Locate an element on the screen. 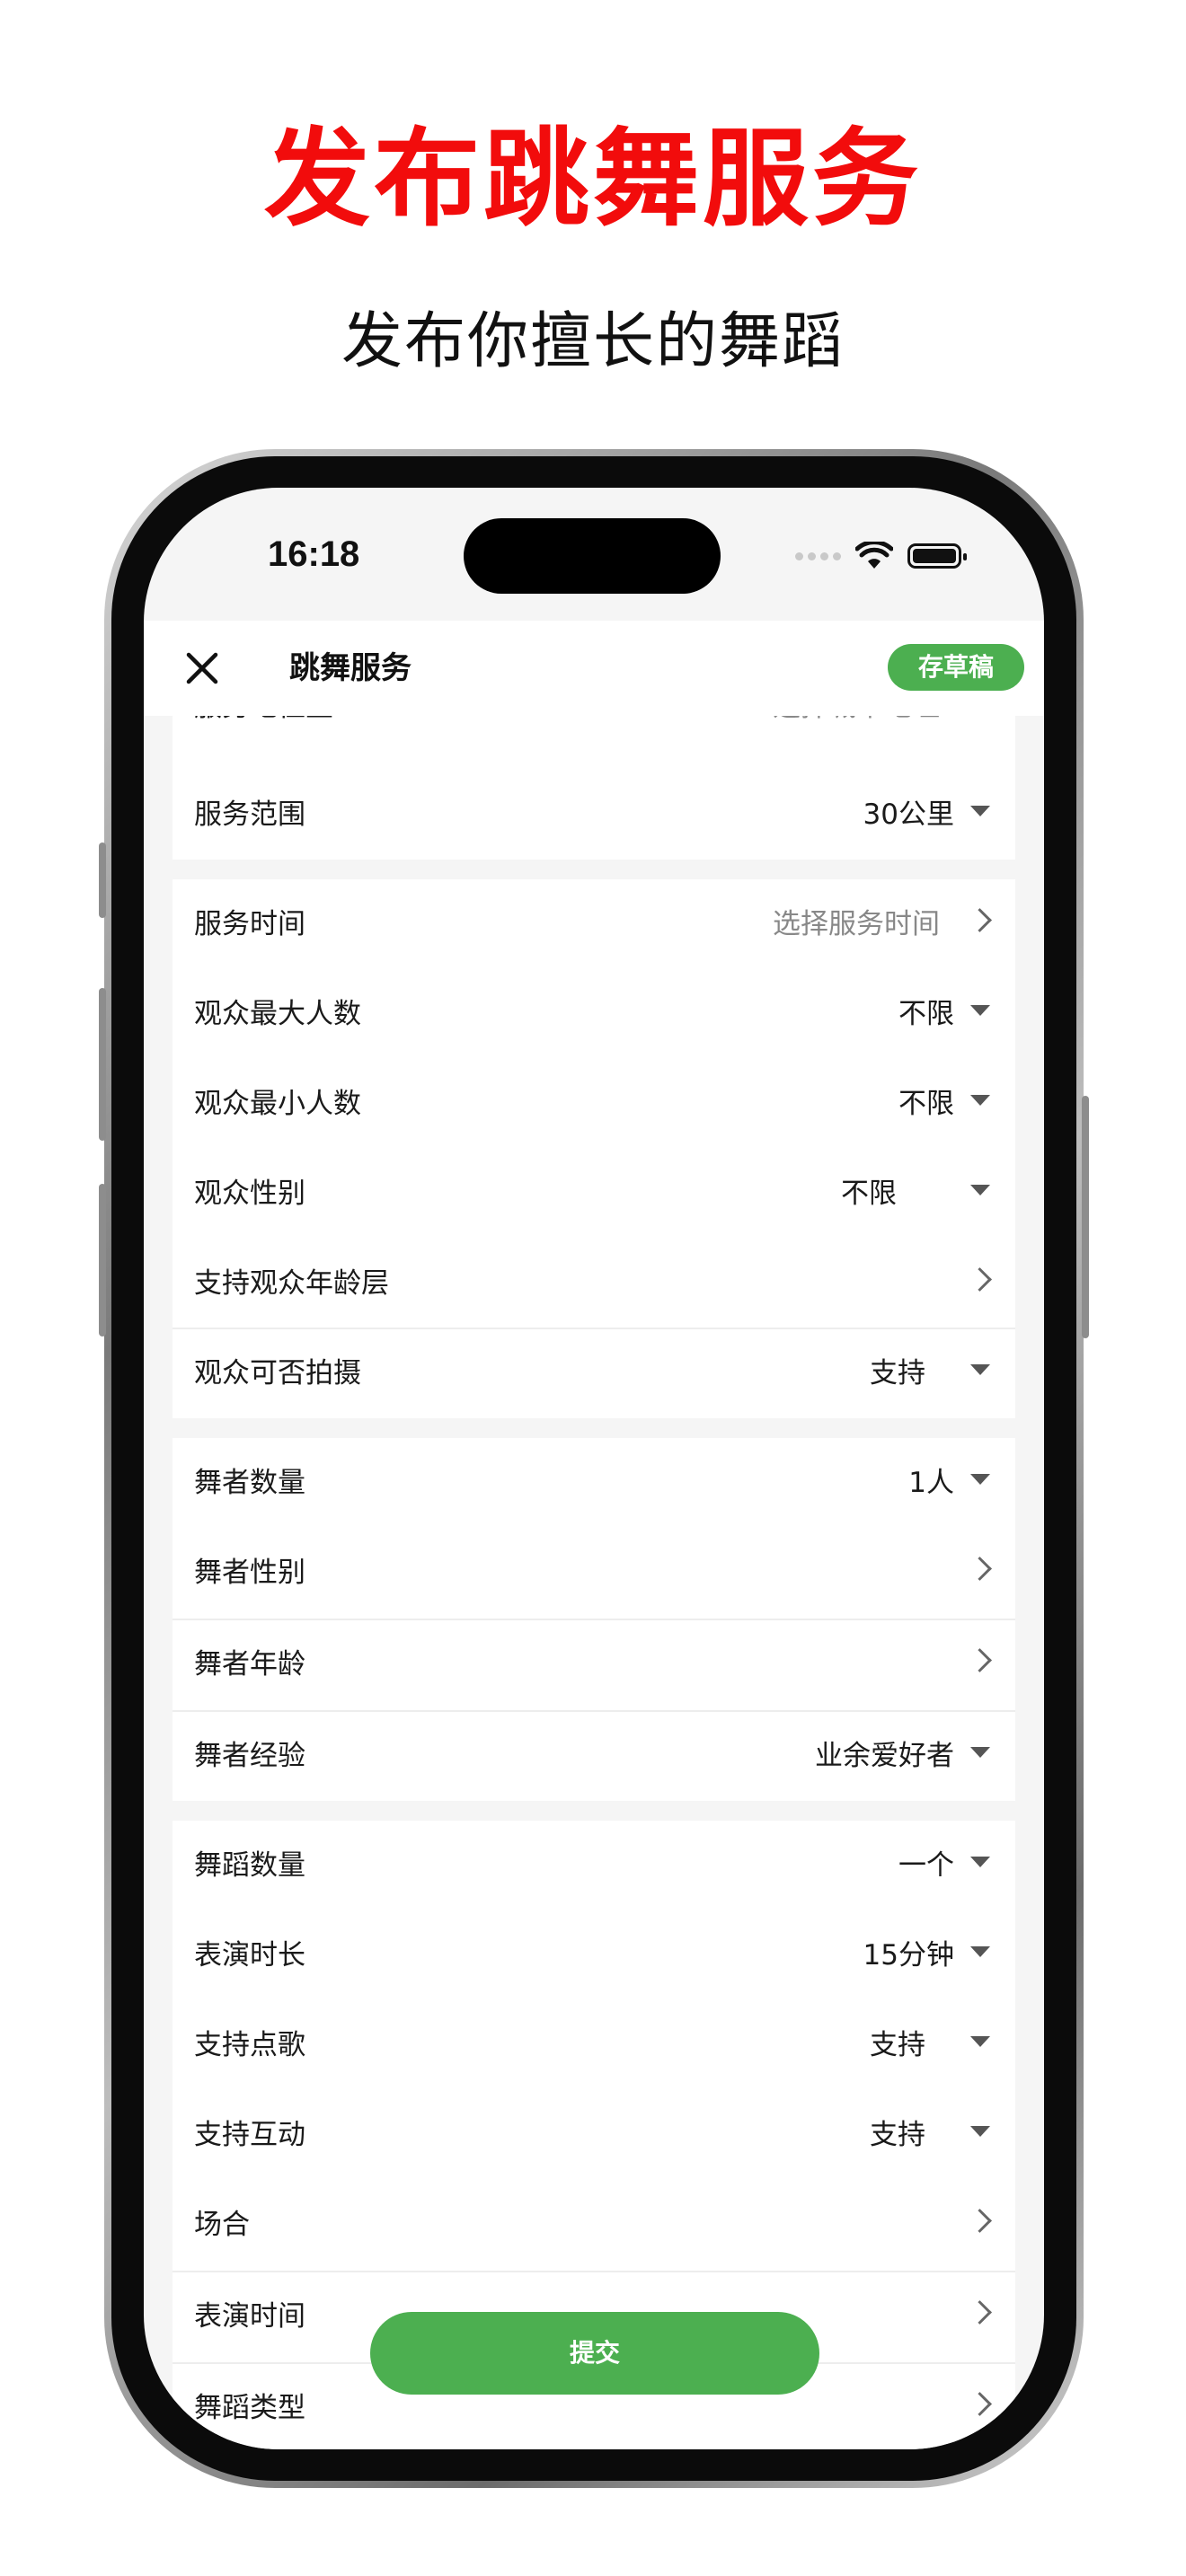 Image resolution: width=1186 pixels, height=2576 pixels. status-icons is located at coordinates (881, 556).